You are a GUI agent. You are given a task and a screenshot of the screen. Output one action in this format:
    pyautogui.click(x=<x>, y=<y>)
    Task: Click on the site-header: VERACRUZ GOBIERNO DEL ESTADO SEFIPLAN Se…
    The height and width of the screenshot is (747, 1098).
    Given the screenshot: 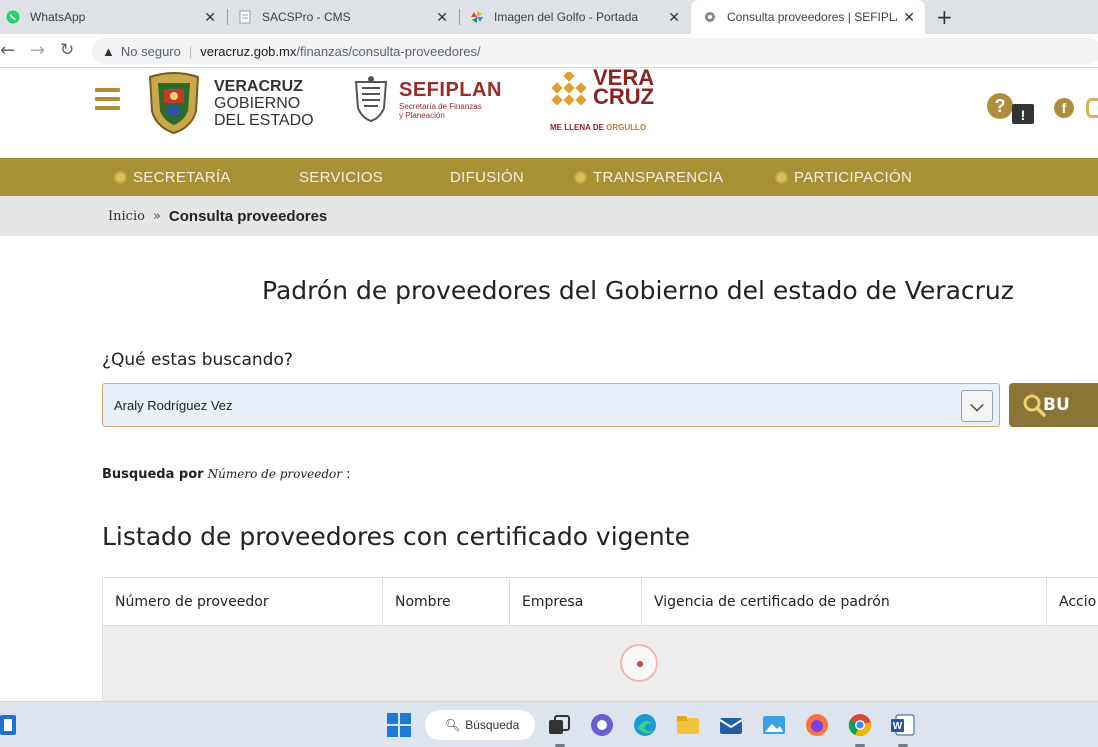 What is the action you would take?
    pyautogui.click(x=549, y=112)
    